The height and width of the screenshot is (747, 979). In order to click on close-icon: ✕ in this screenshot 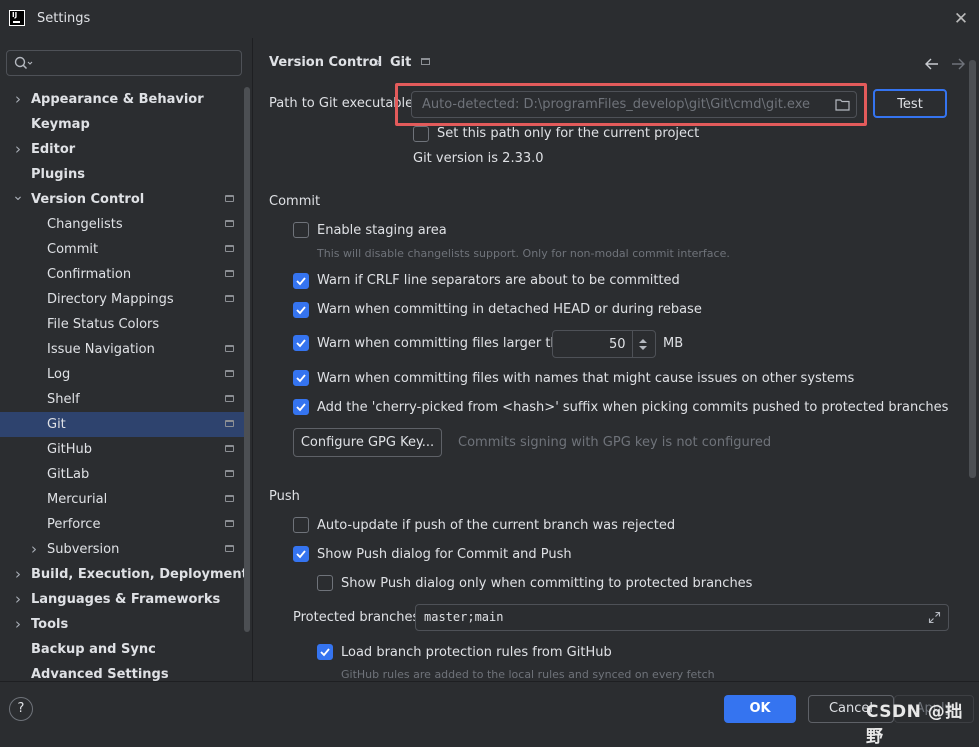, I will do `click(961, 19)`.